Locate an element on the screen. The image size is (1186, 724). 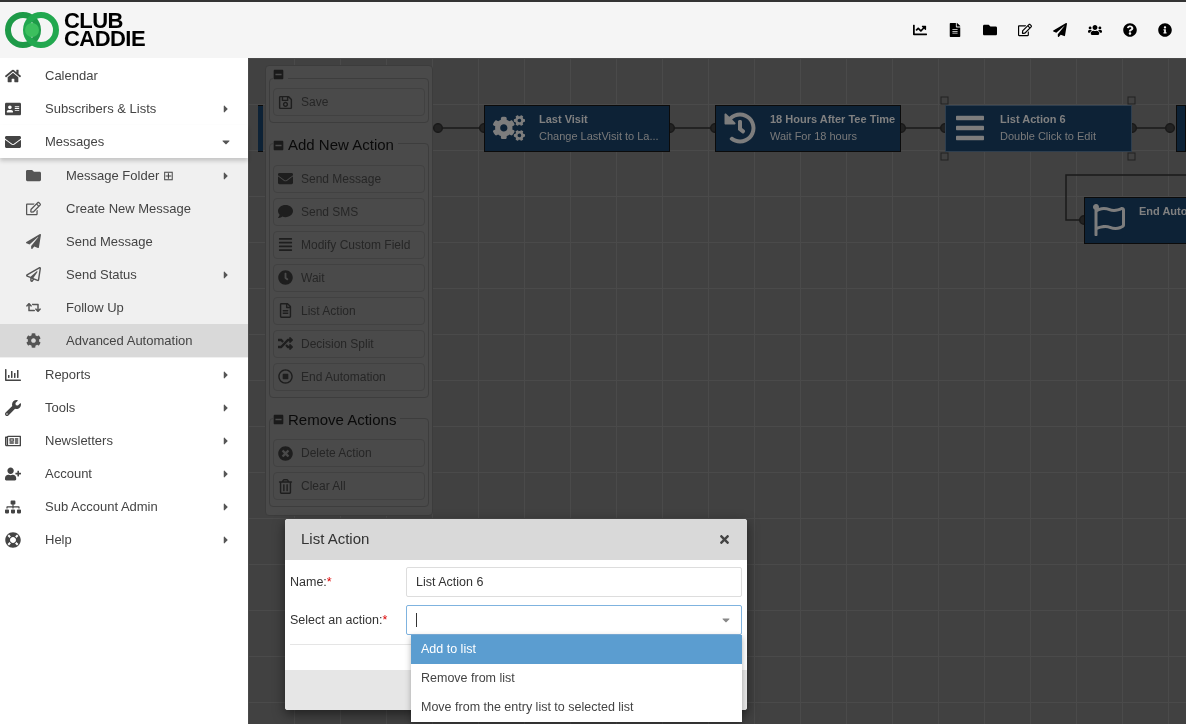
sitemap-icon is located at coordinates (13, 506).